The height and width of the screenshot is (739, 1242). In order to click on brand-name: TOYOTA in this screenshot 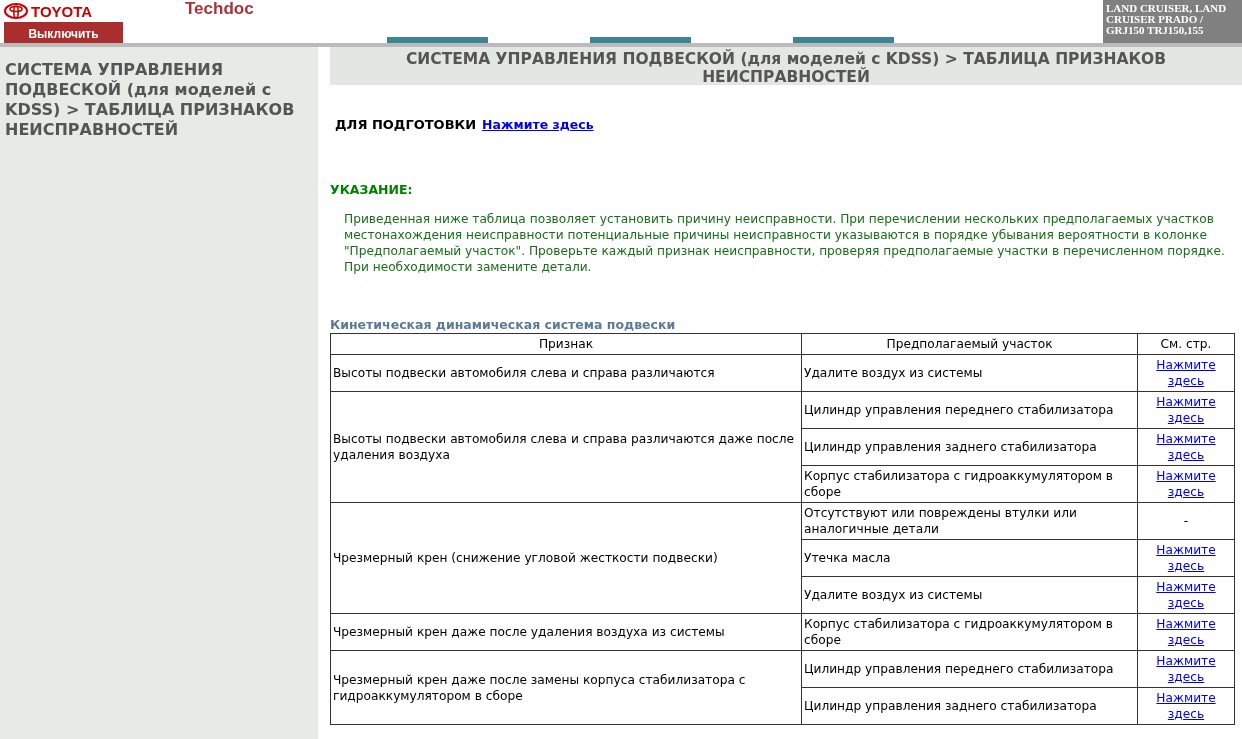, I will do `click(62, 11)`.